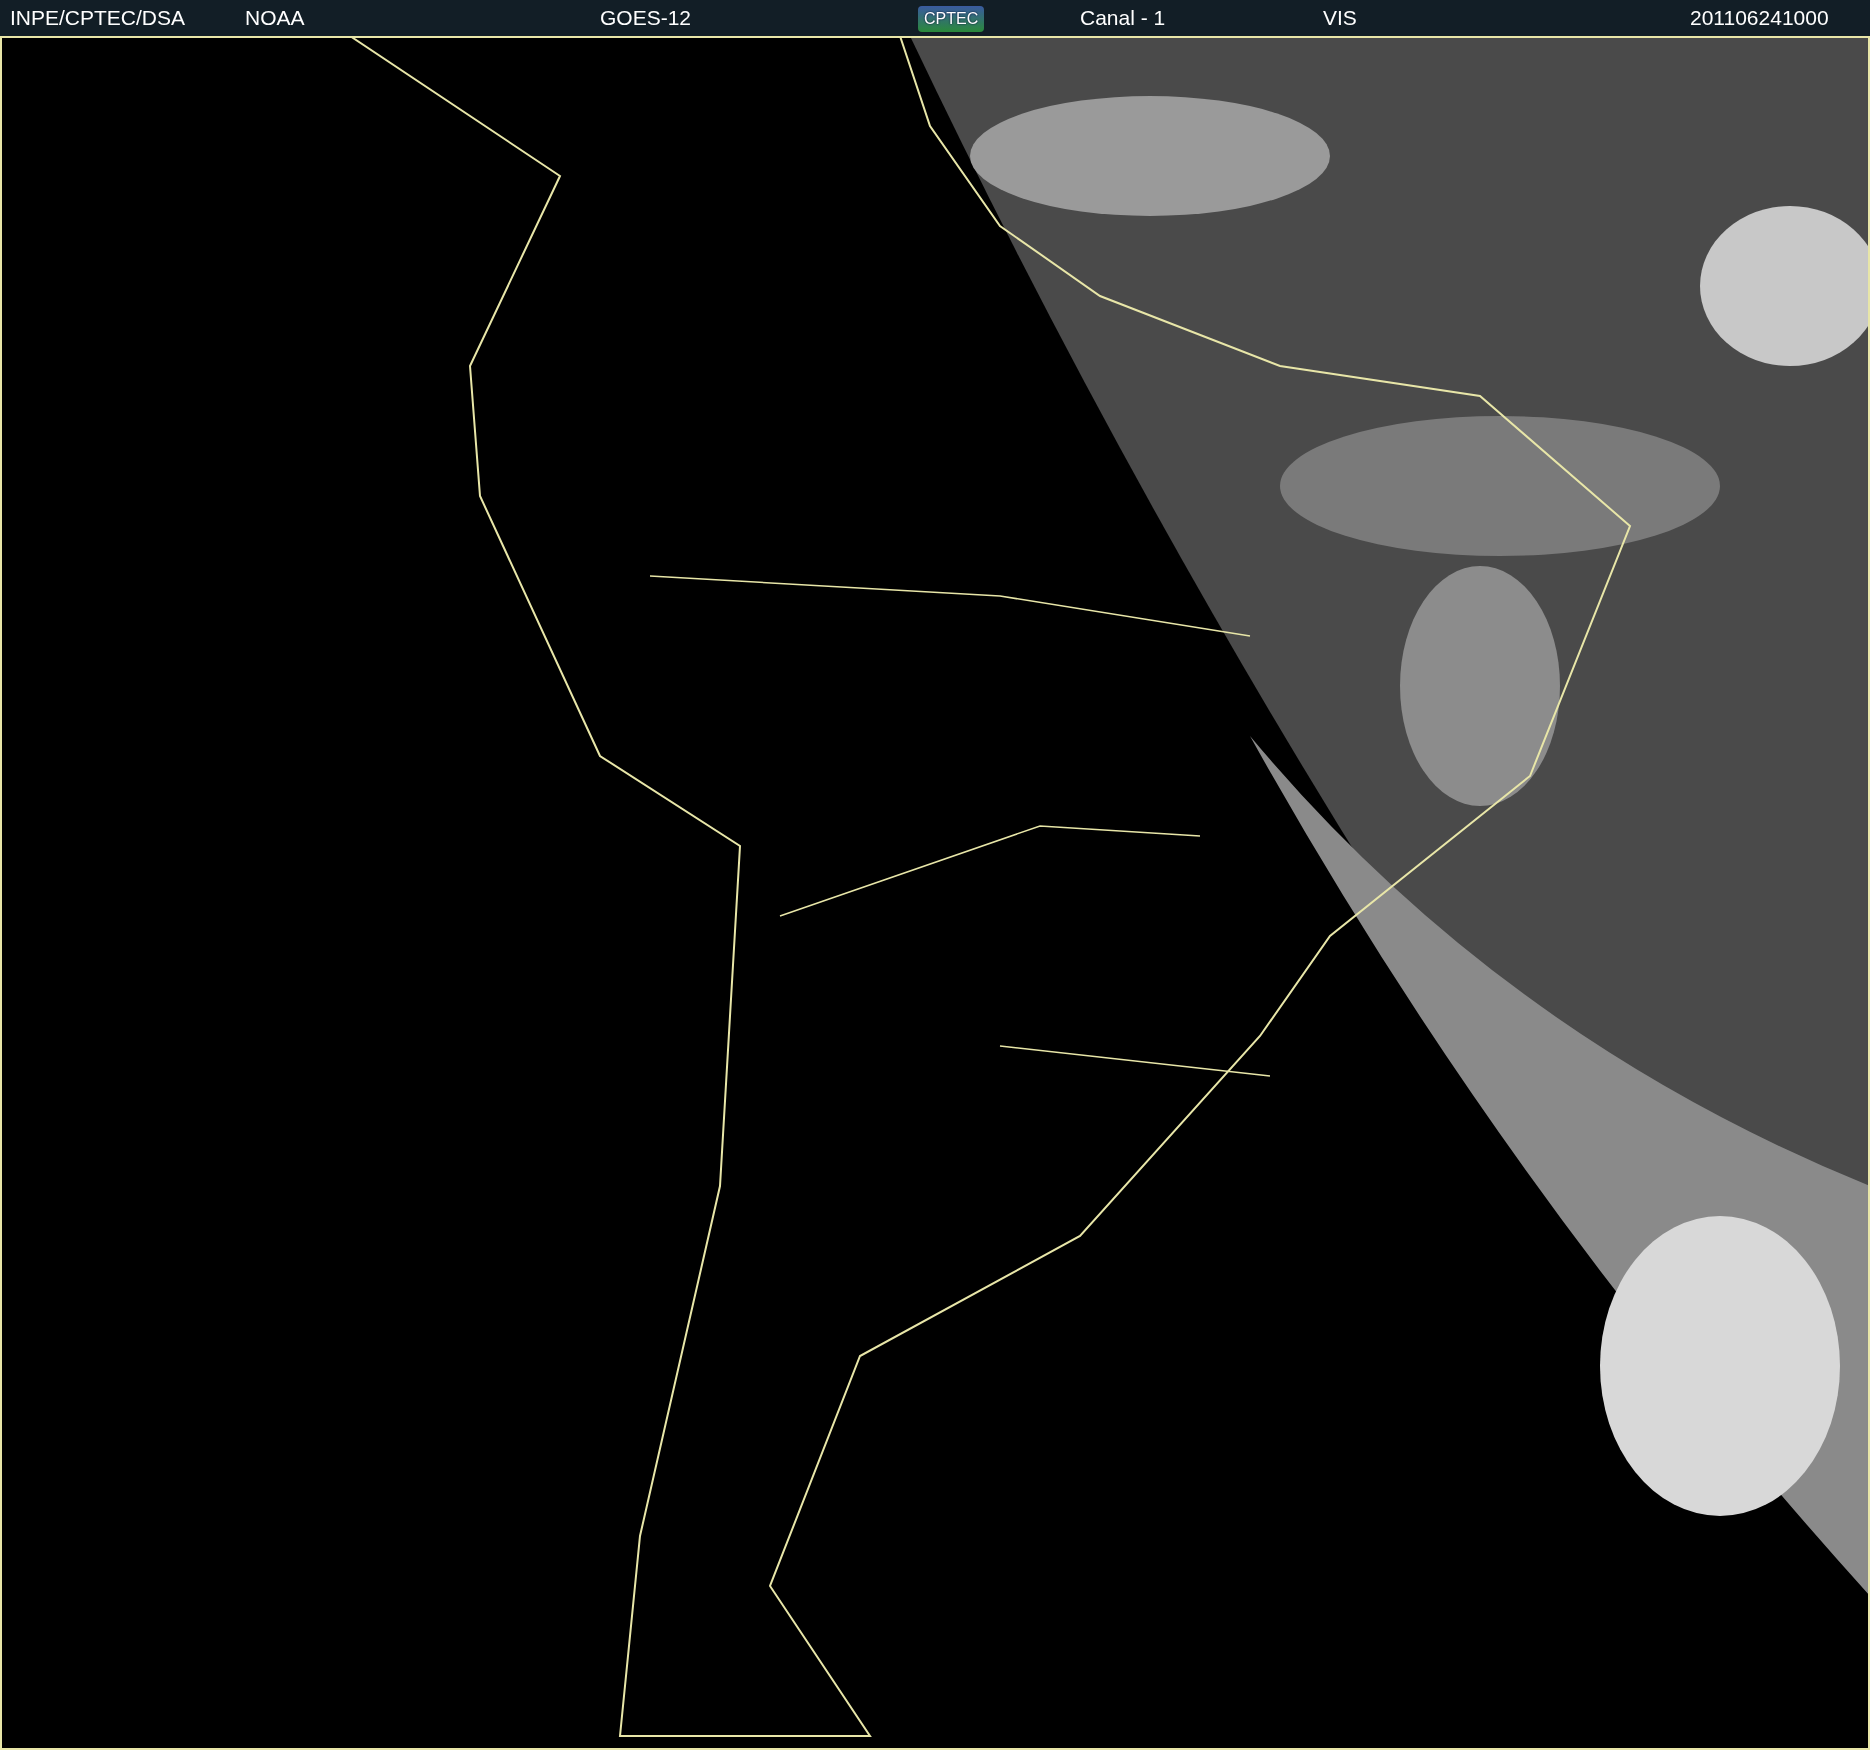 This screenshot has height=1750, width=1870. What do you see at coordinates (1759, 18) in the screenshot?
I see `header-label: 201106241000` at bounding box center [1759, 18].